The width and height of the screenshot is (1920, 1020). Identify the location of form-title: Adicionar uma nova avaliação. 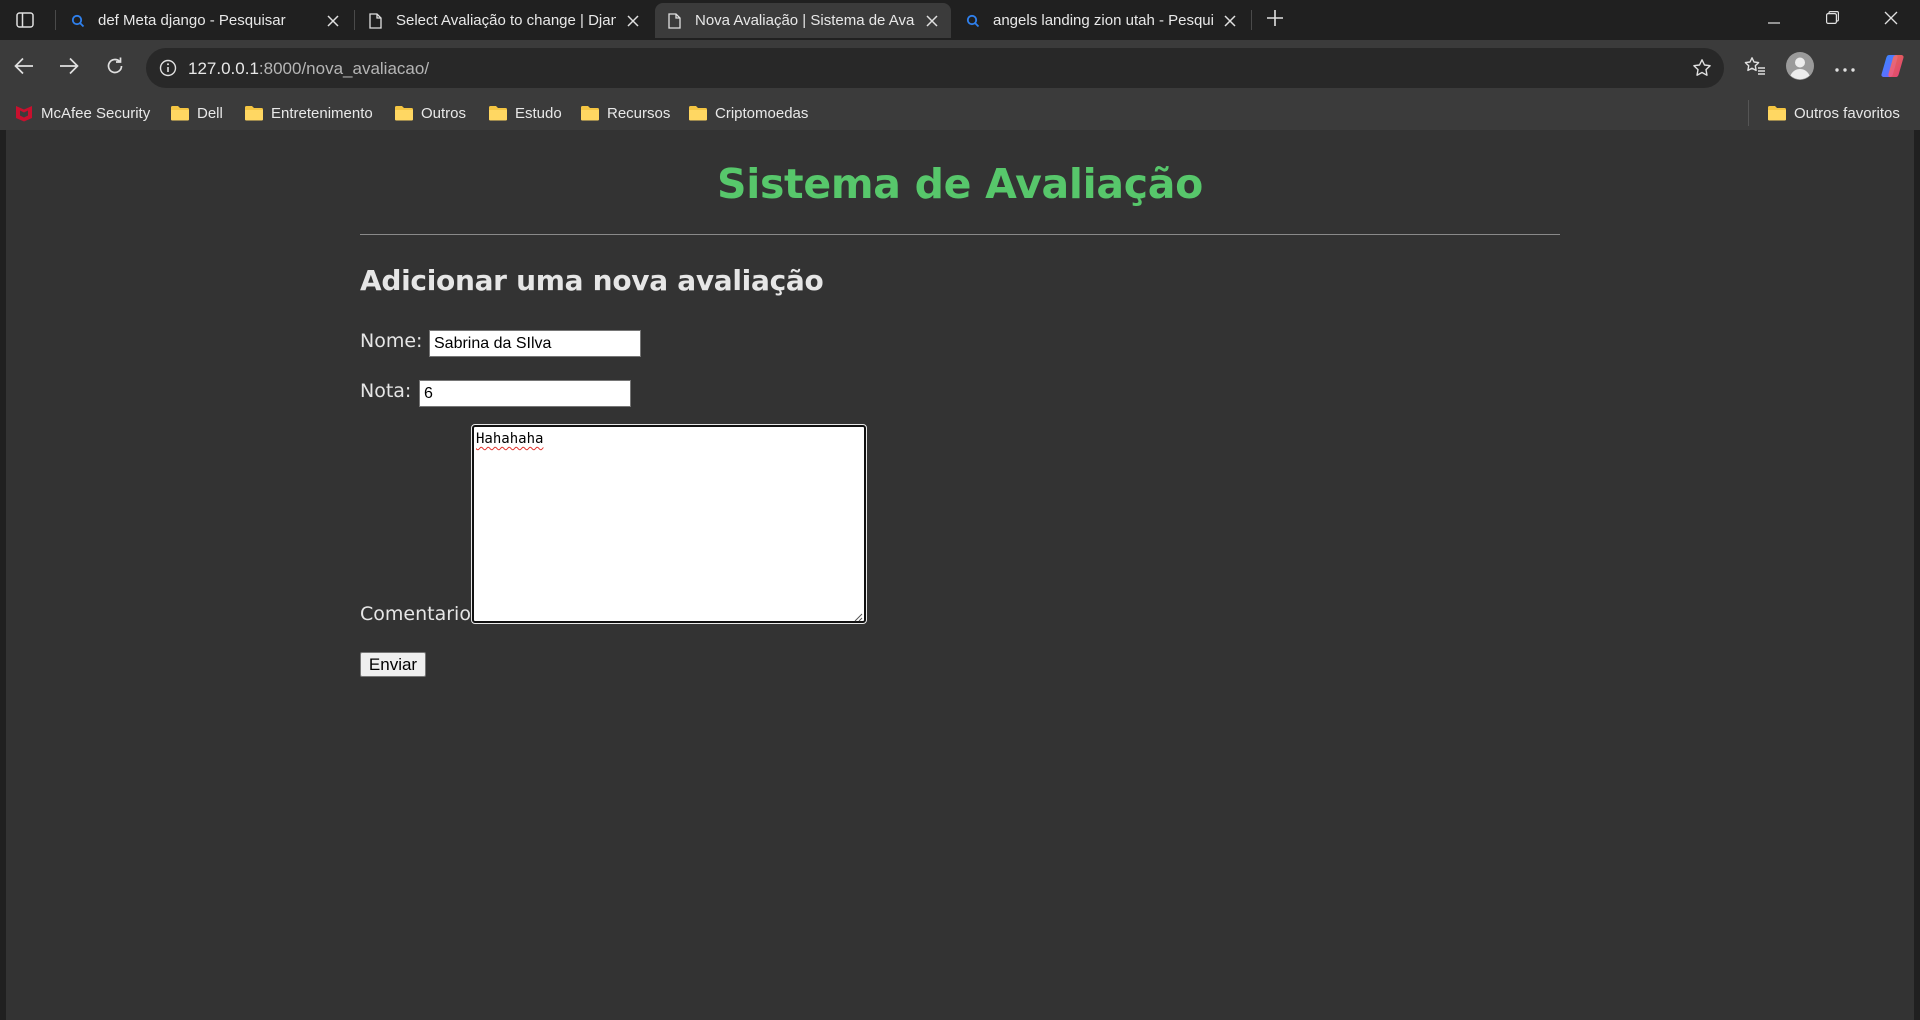
(592, 280).